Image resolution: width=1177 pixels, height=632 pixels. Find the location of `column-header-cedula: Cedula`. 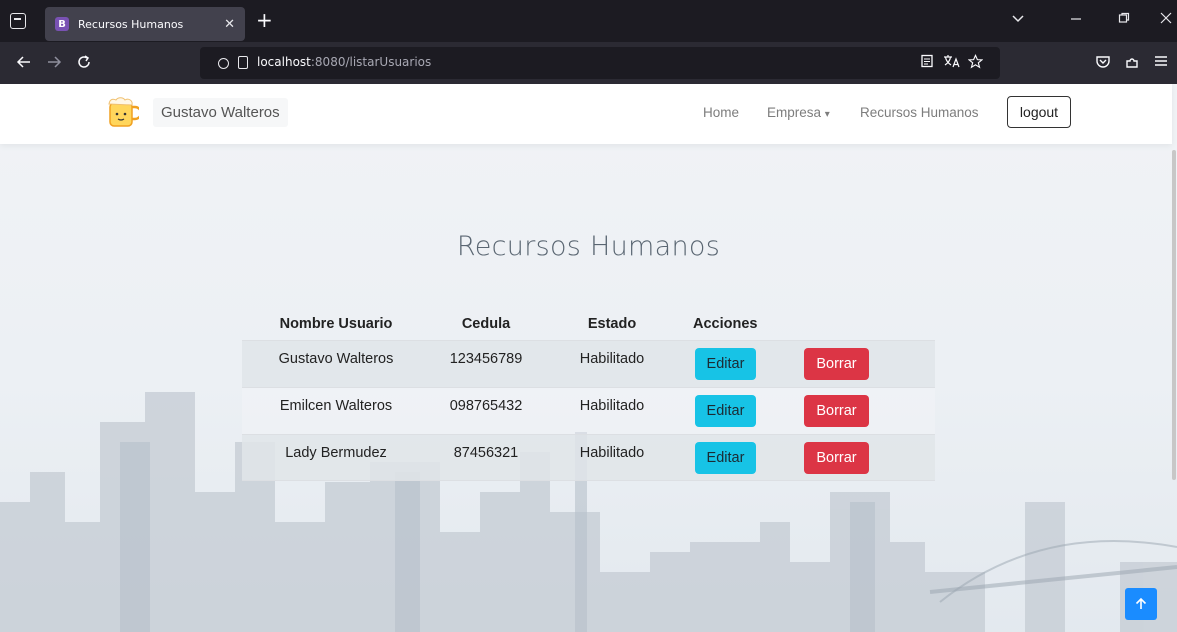

column-header-cedula: Cedula is located at coordinates (486, 324).